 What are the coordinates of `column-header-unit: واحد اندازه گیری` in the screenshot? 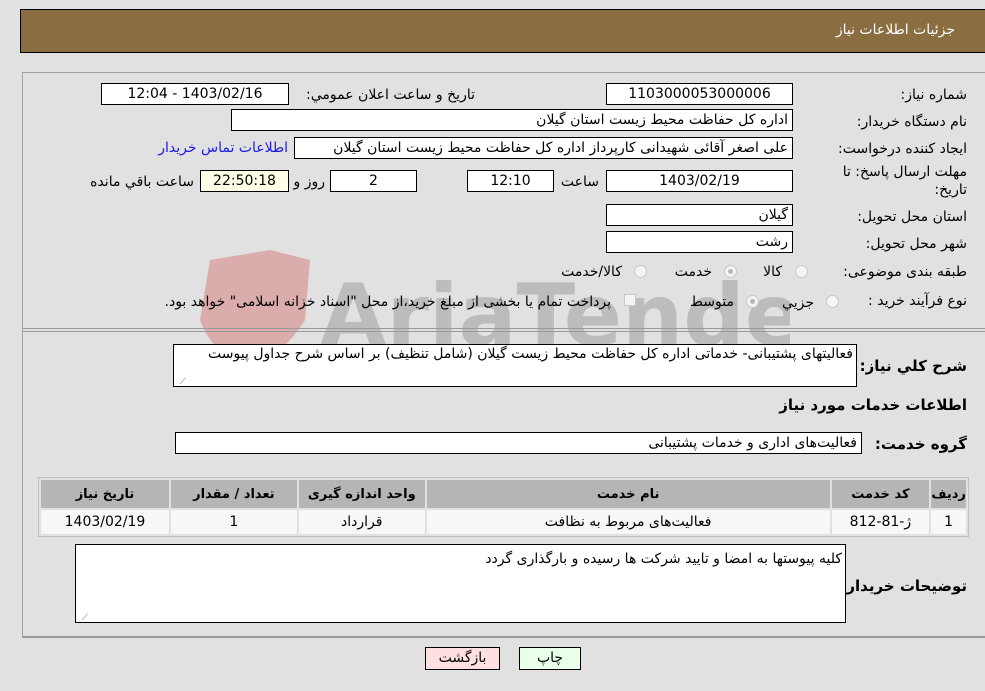 It's located at (361, 494).